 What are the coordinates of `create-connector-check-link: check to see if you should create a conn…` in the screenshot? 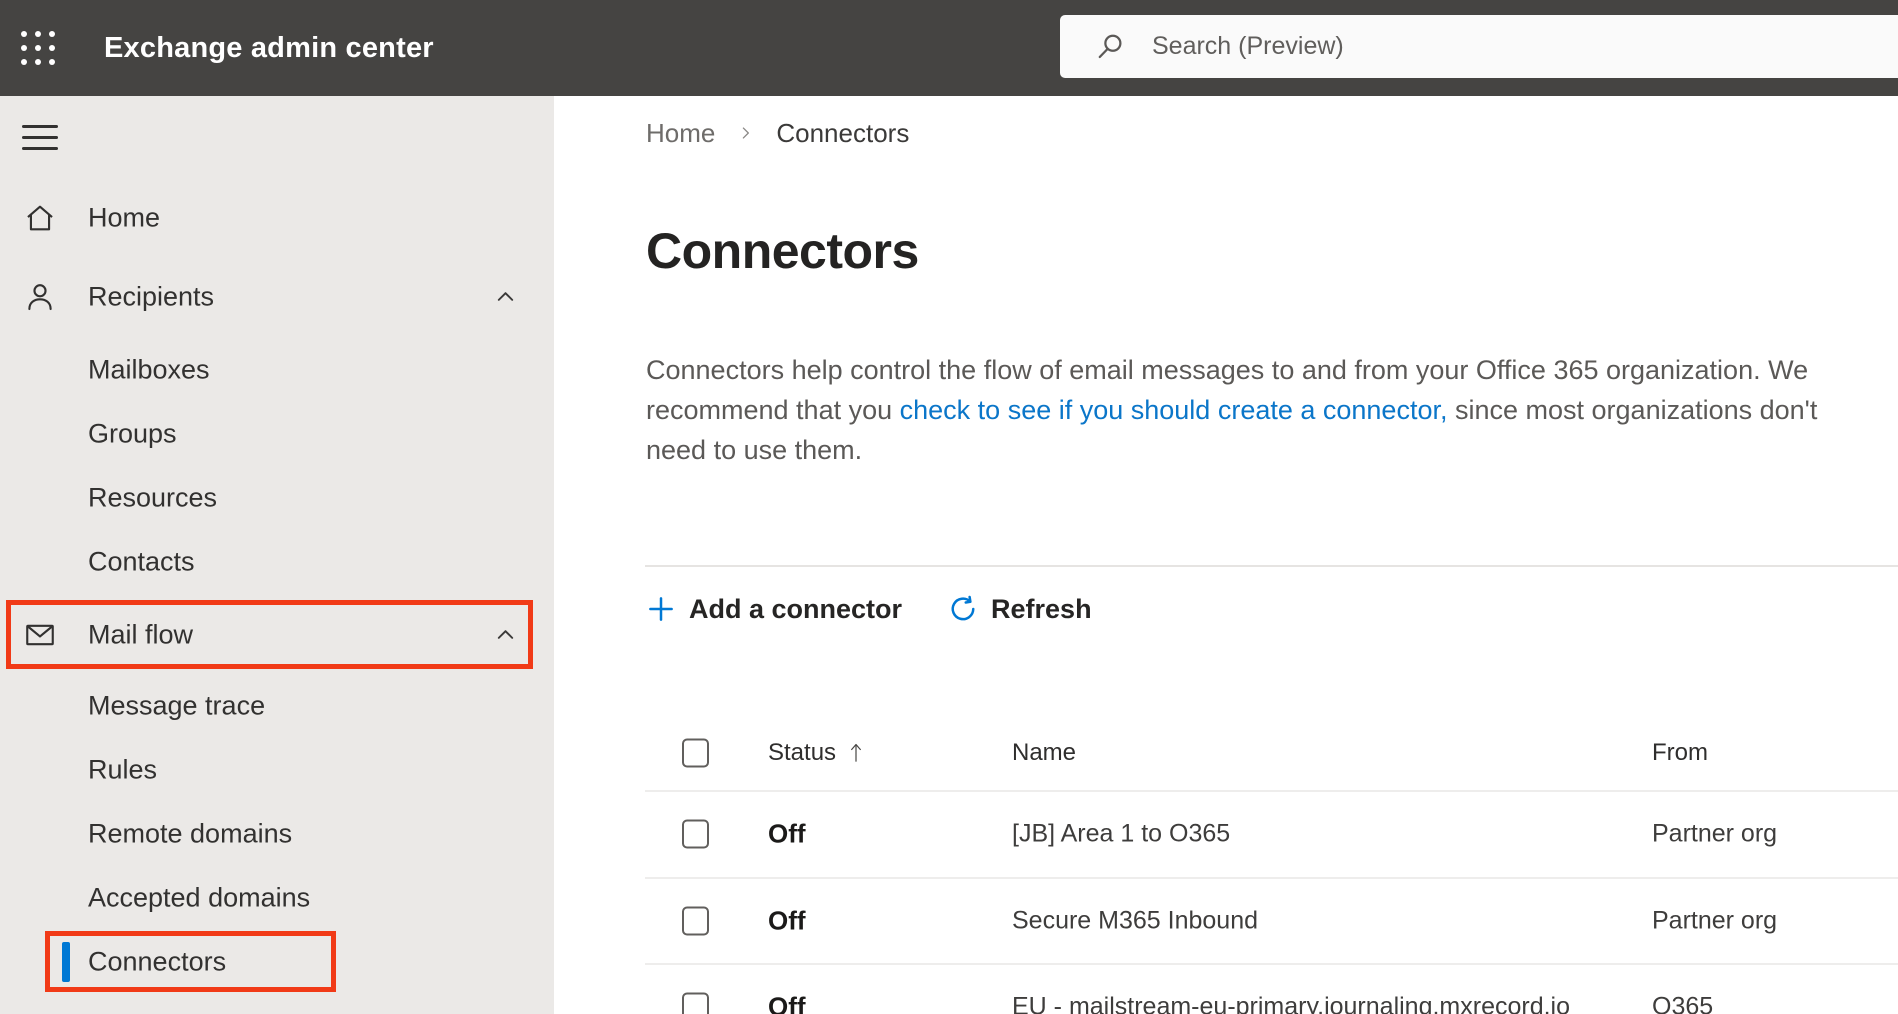 It's located at (1174, 410).